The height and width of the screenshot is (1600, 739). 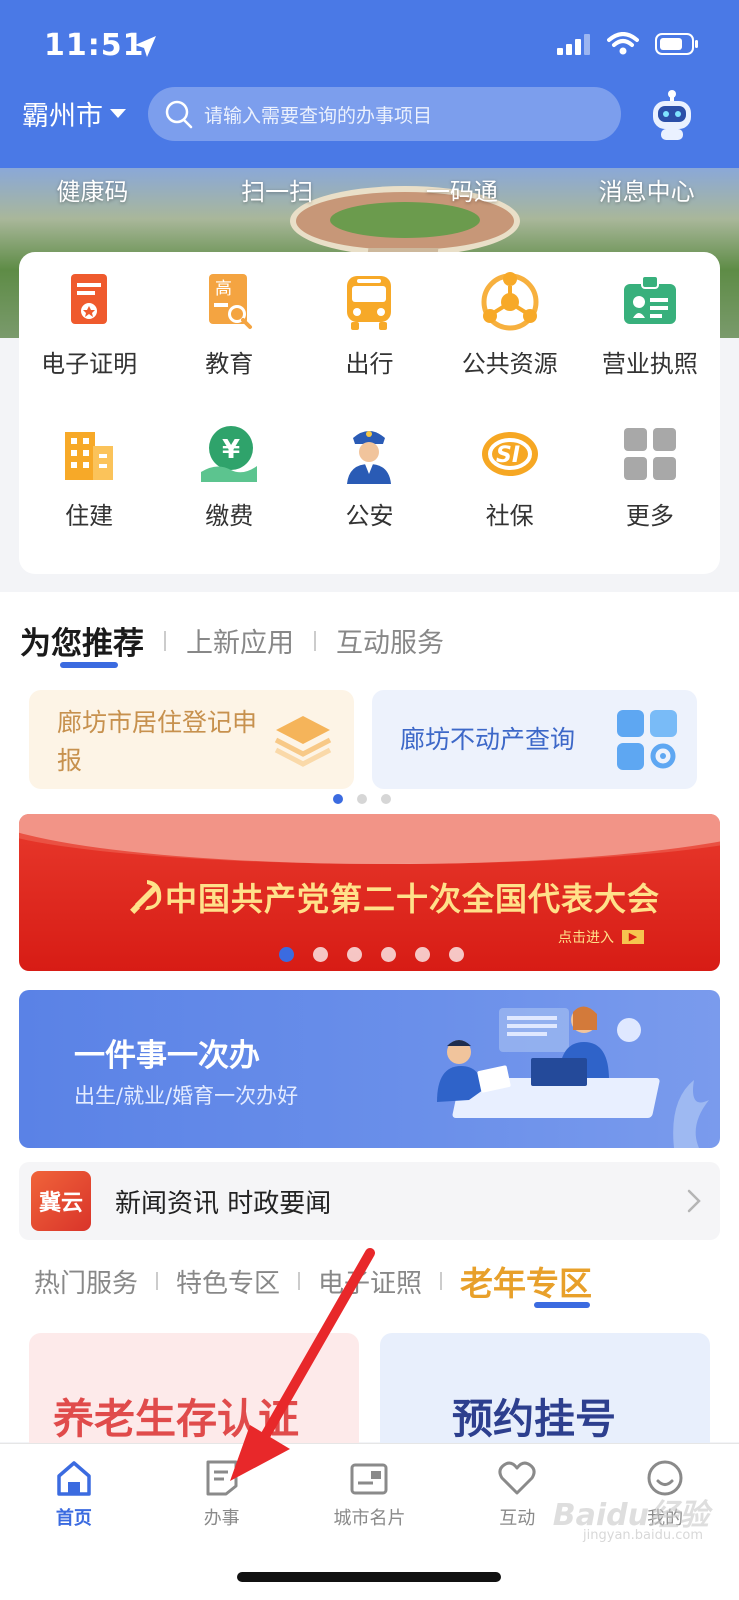 What do you see at coordinates (89, 497) in the screenshot?
I see `service-housing: 住建` at bounding box center [89, 497].